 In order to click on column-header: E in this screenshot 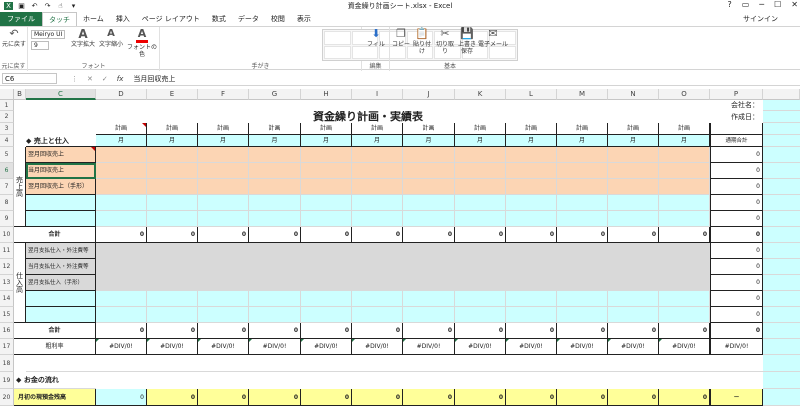, I will do `click(172, 94)`.